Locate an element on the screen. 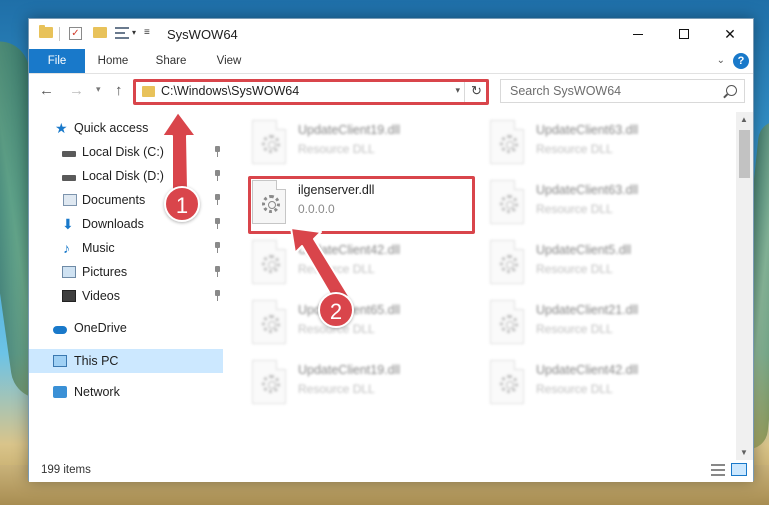 This screenshot has width=769, height=505. search-icon is located at coordinates (731, 90).